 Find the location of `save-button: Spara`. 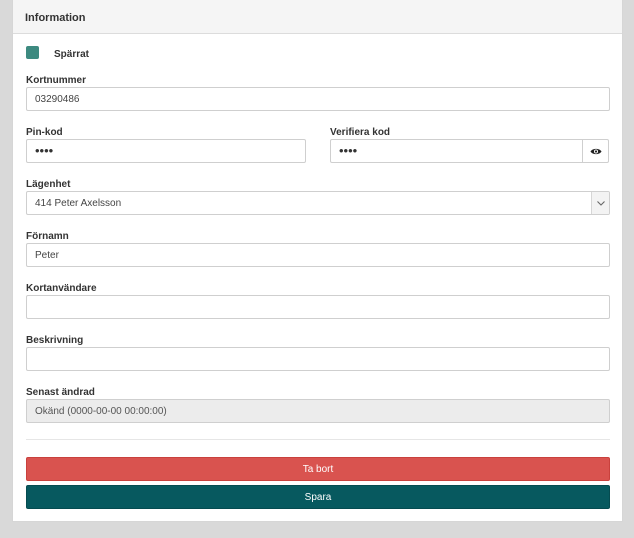

save-button: Spara is located at coordinates (318, 497).